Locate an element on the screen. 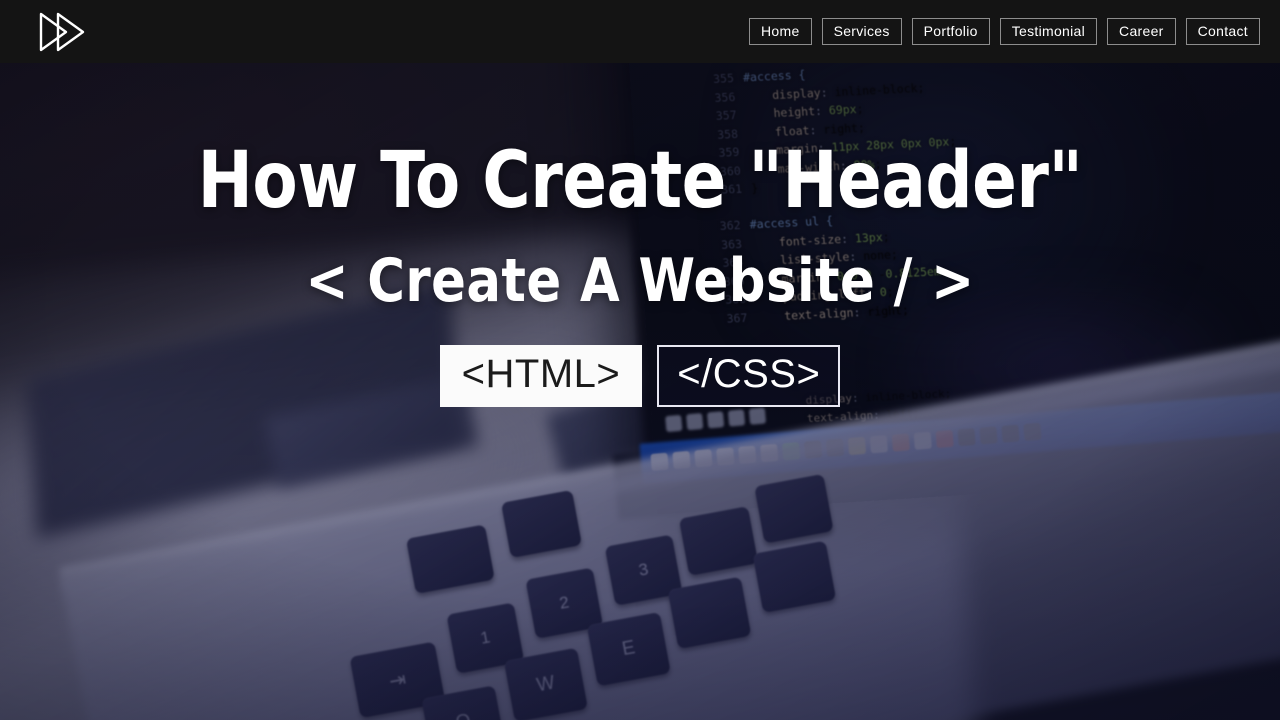  nav-item-testimonial: Testimonial is located at coordinates (1048, 31).